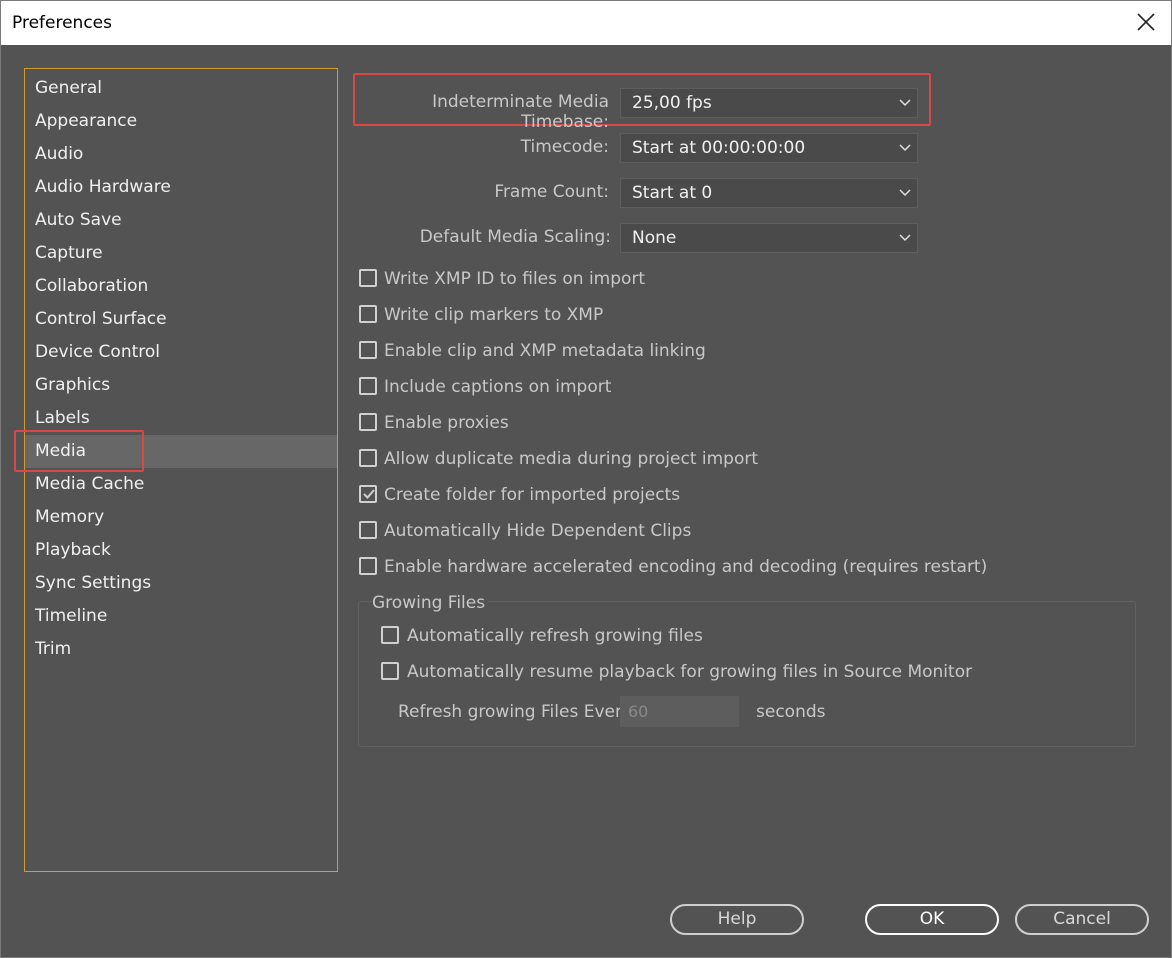  What do you see at coordinates (1146, 22) in the screenshot?
I see `close-icon` at bounding box center [1146, 22].